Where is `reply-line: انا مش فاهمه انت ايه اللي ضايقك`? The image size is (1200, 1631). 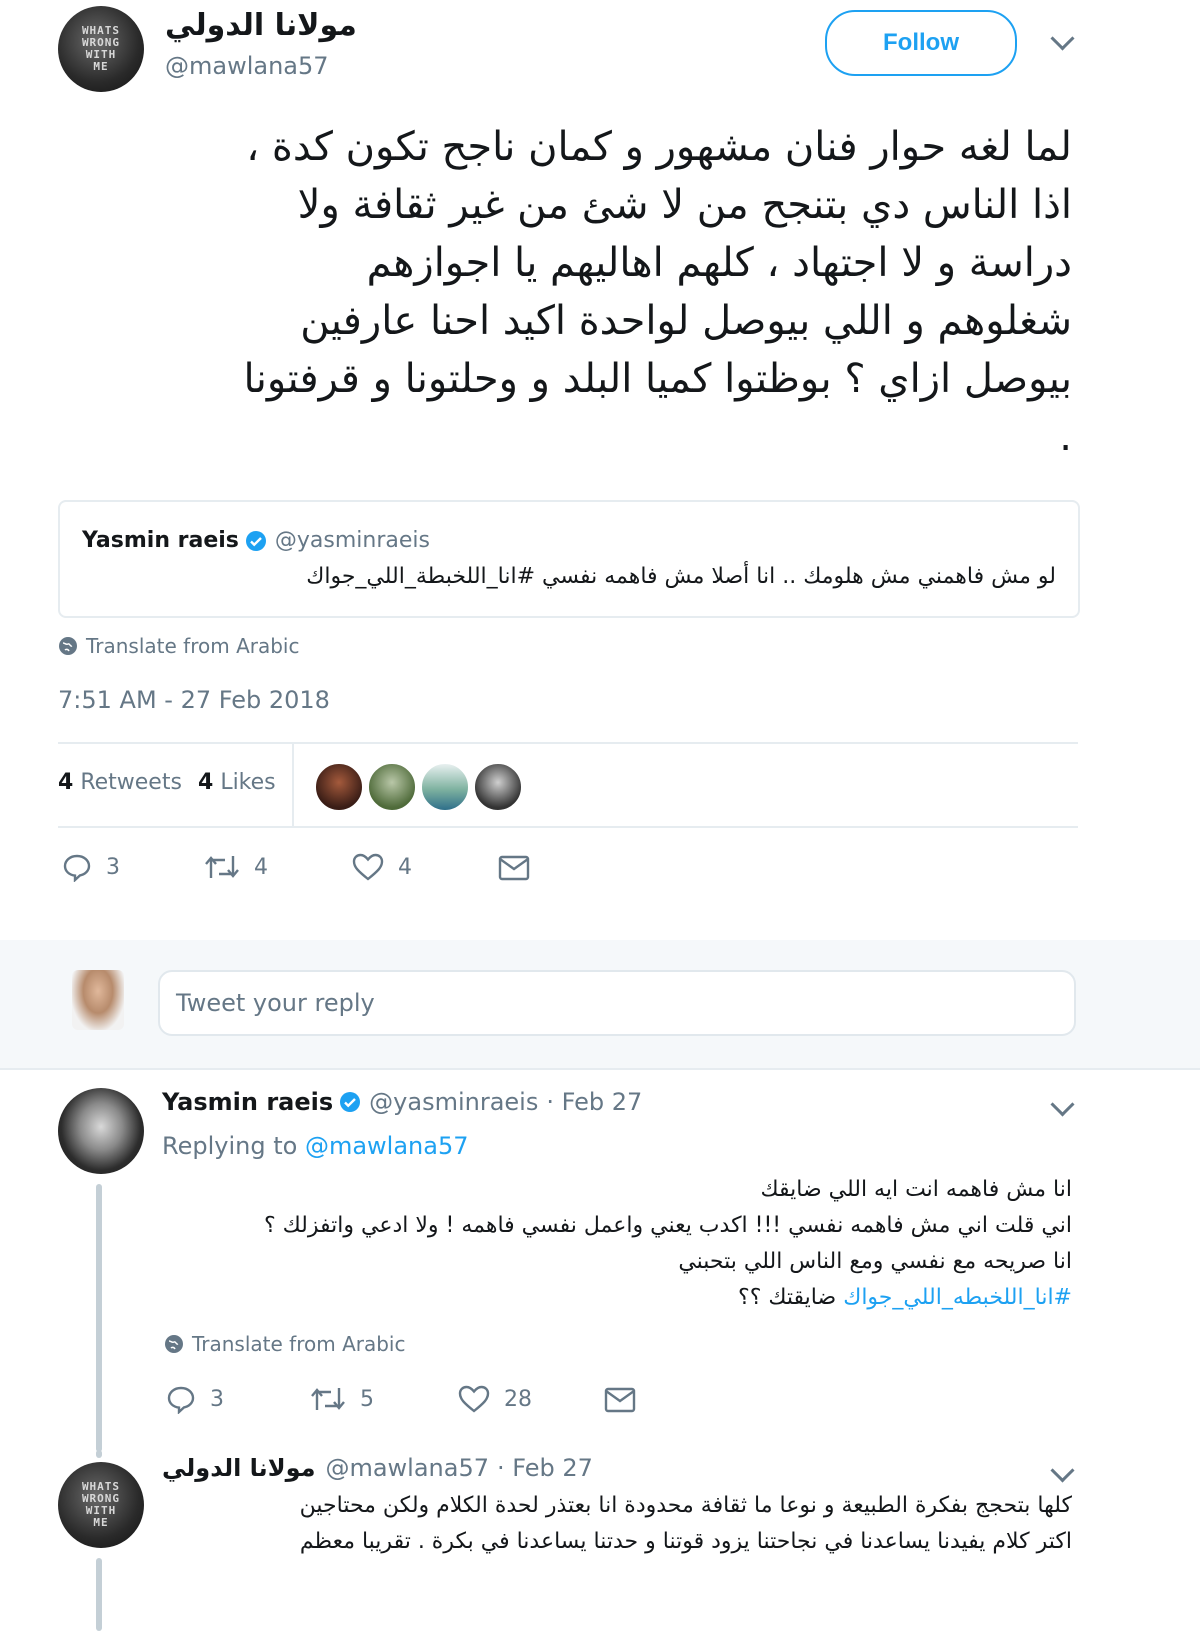 reply-line: انا مش فاهمه انت ايه اللي ضايقك is located at coordinates (916, 1189).